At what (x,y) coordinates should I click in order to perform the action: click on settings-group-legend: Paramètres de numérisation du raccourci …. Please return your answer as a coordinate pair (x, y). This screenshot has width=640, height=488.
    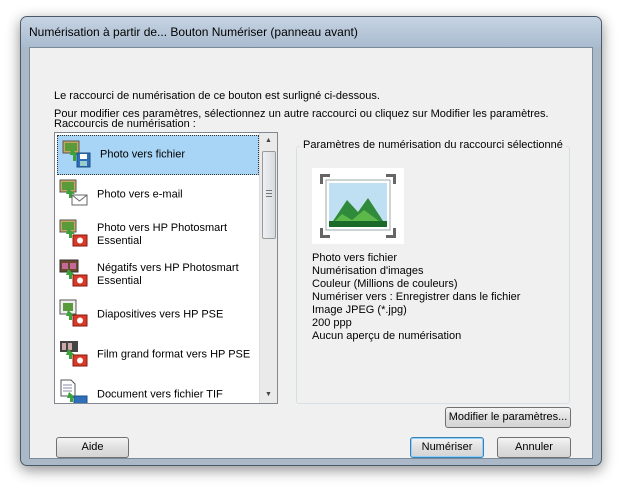
    Looking at the image, I should click on (433, 145).